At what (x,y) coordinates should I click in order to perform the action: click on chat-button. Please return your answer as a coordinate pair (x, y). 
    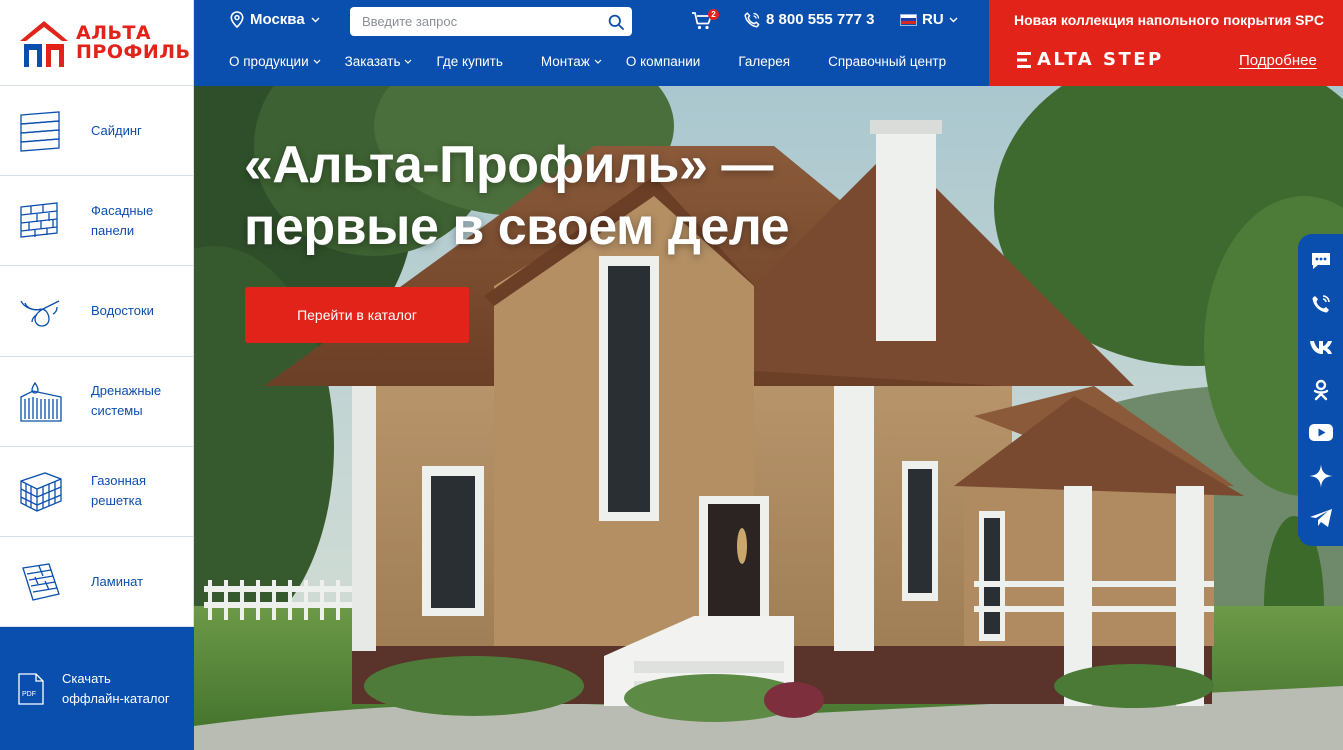
    Looking at the image, I should click on (1321, 261).